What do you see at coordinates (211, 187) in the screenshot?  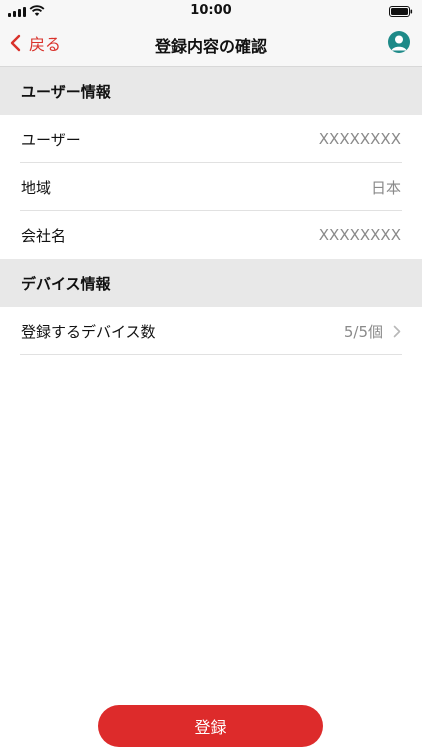 I see `region-row: 地域 日本` at bounding box center [211, 187].